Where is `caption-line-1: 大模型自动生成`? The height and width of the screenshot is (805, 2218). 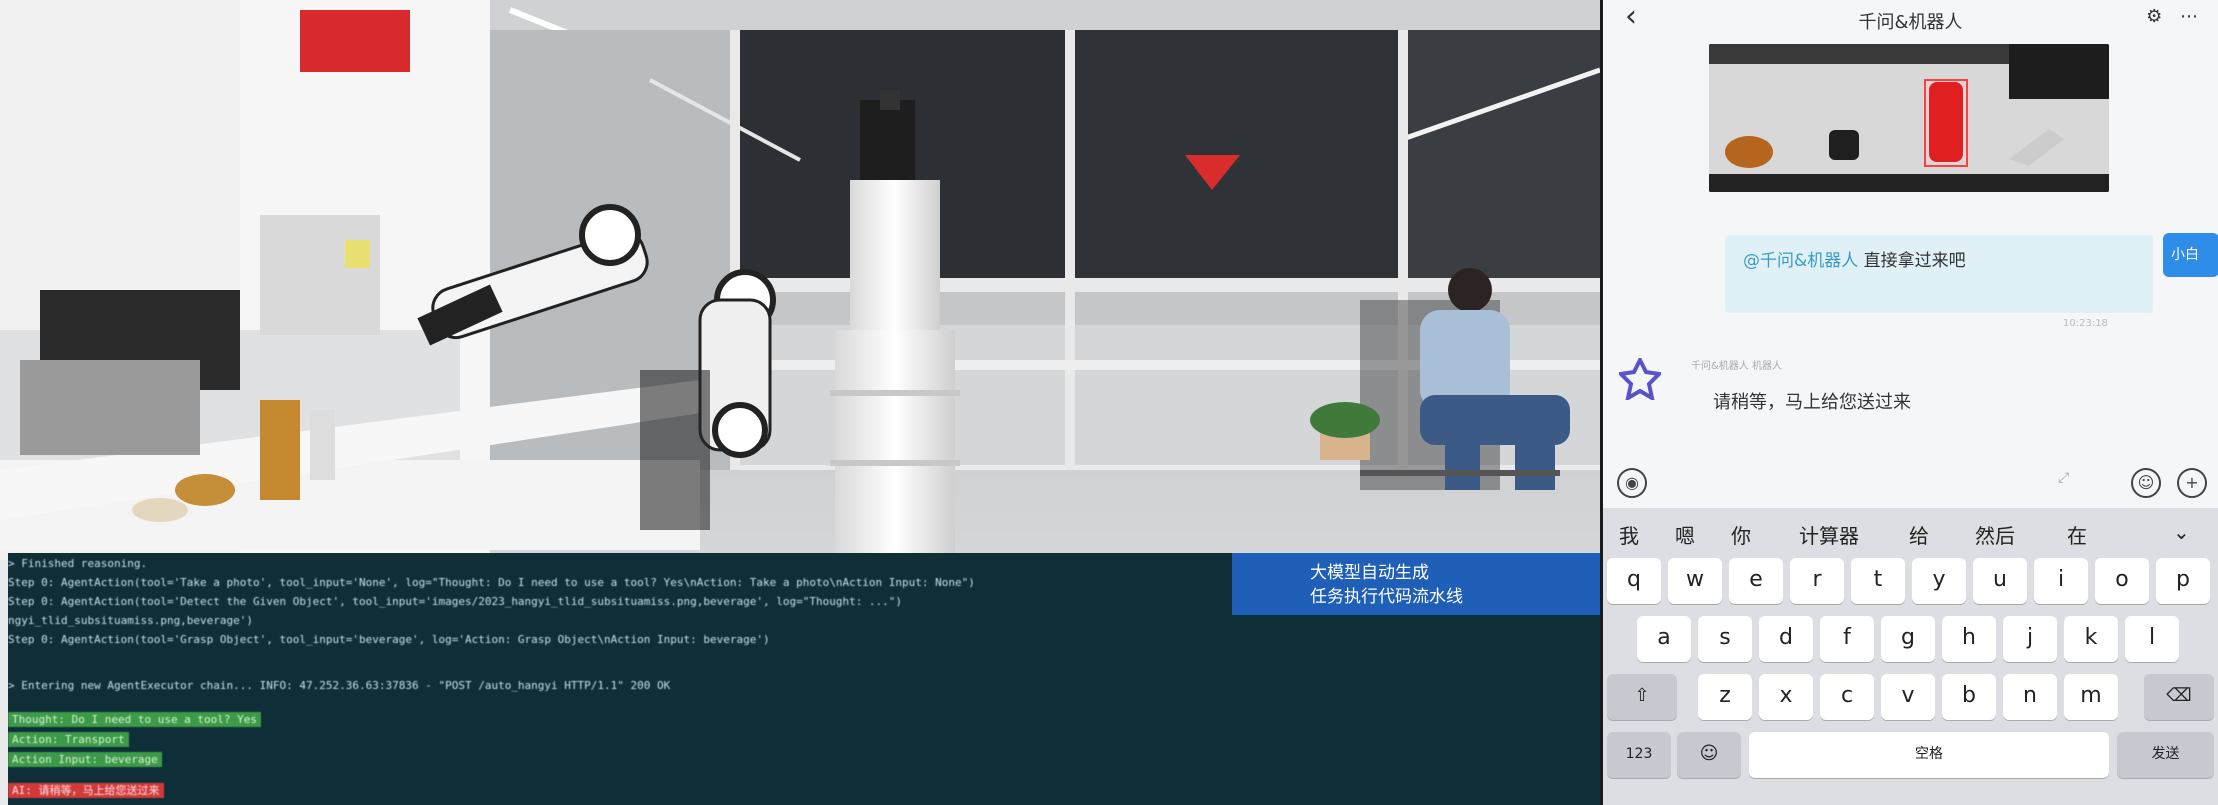
caption-line-1: 大模型自动生成 is located at coordinates (1369, 573).